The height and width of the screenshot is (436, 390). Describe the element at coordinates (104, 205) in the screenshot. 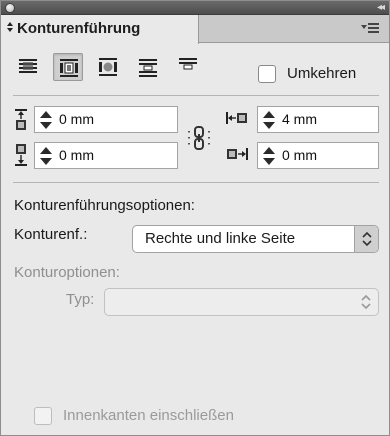

I see `wrap-options-heading: Konturenführungsoptionen:` at that location.